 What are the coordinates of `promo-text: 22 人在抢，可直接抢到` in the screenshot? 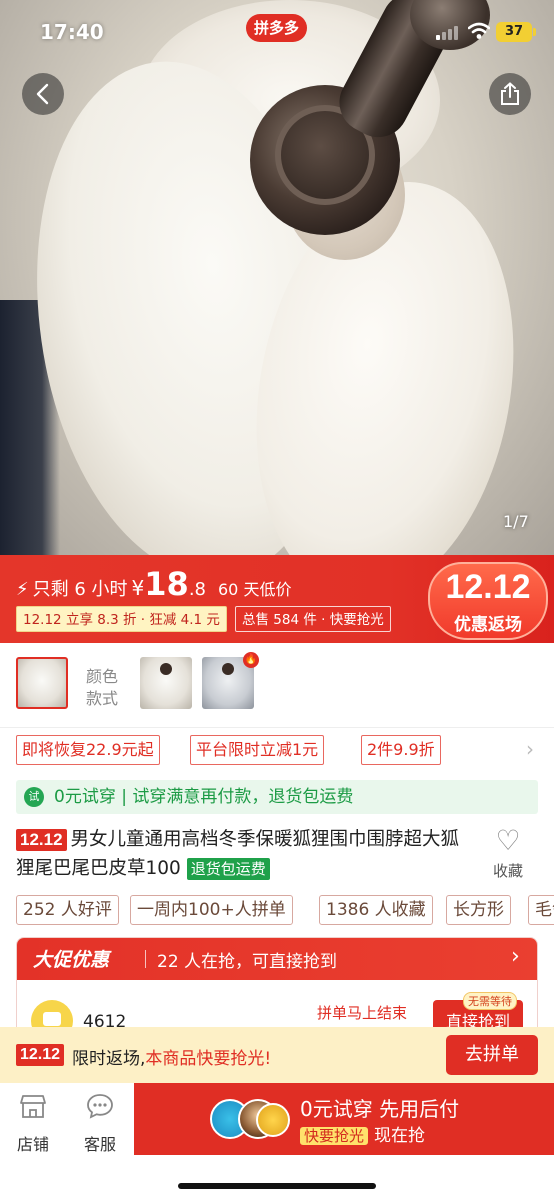 It's located at (247, 962).